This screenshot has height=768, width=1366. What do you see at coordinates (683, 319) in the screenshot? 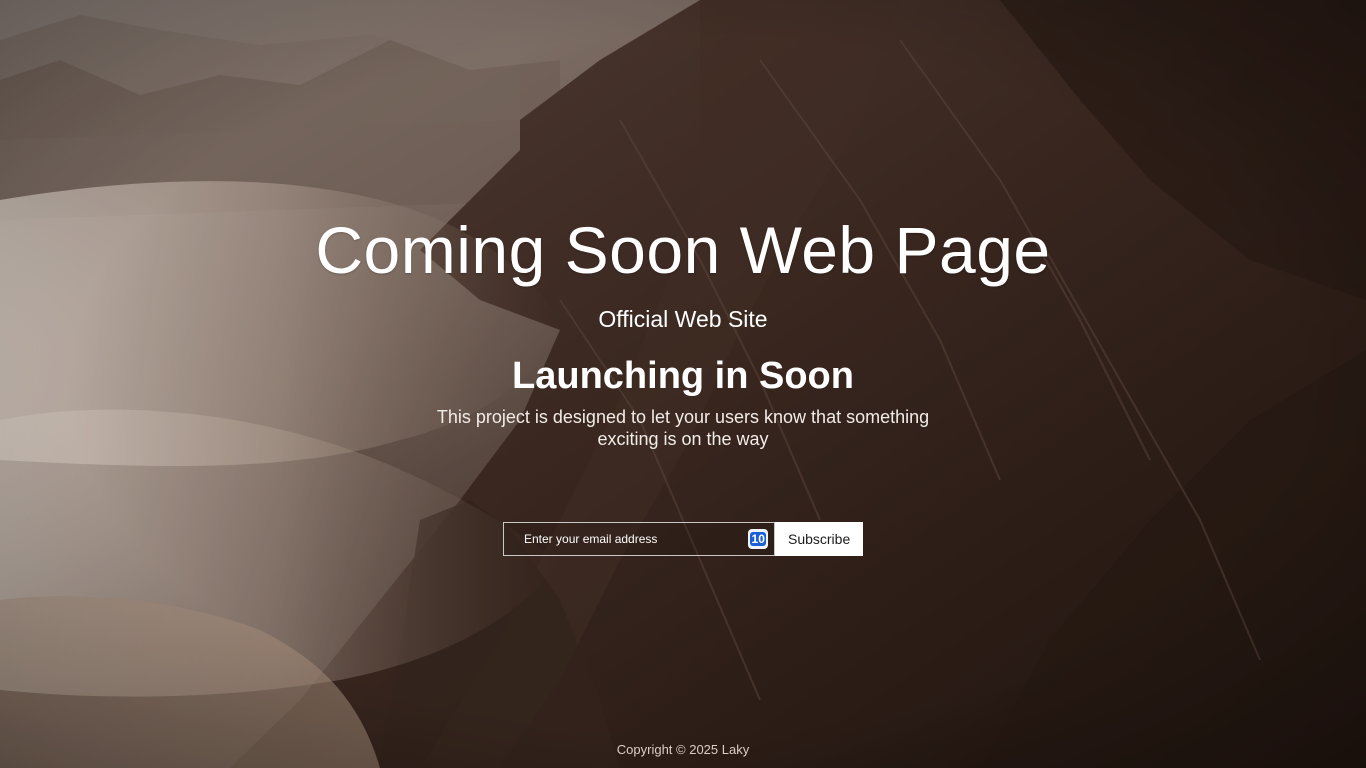
I see `page-subtitle: Official Web Site` at bounding box center [683, 319].